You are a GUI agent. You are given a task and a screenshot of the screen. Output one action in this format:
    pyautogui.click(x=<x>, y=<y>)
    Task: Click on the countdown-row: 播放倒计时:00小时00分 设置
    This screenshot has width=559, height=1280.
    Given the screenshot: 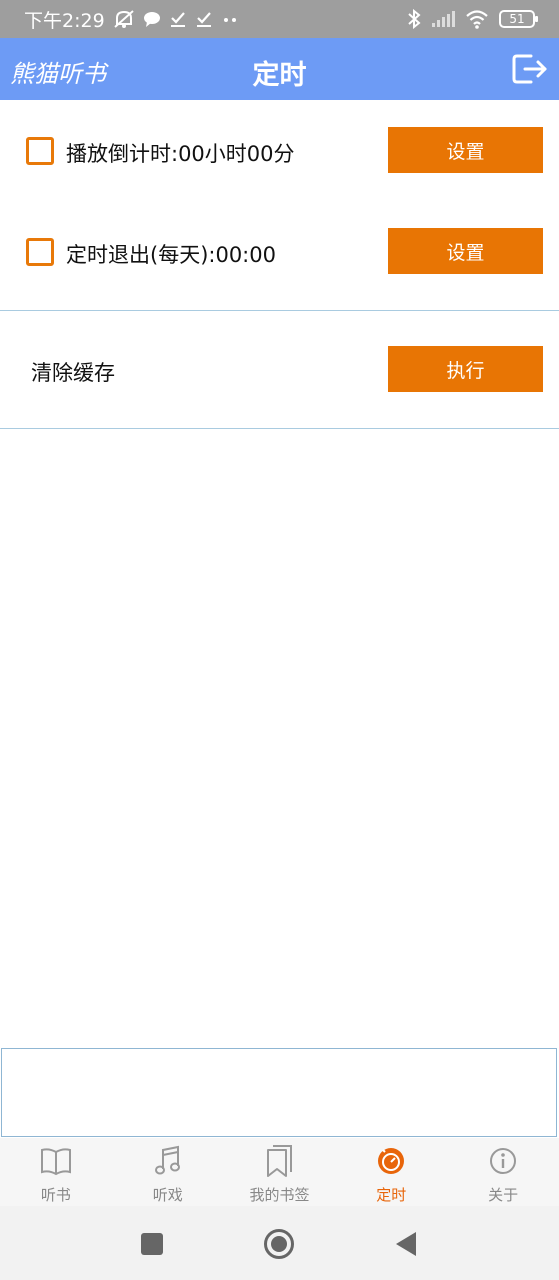 What is the action you would take?
    pyautogui.click(x=279, y=150)
    